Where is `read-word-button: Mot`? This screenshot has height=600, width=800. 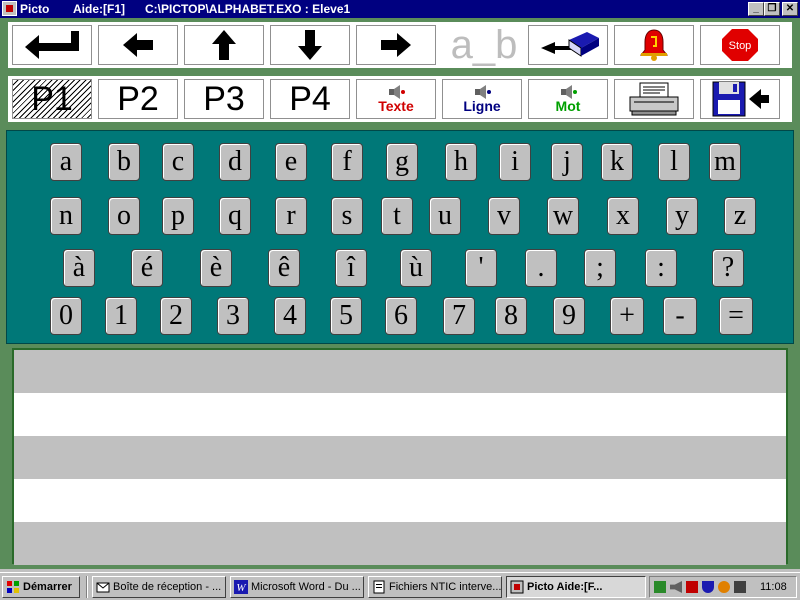
read-word-button: Mot is located at coordinates (568, 99).